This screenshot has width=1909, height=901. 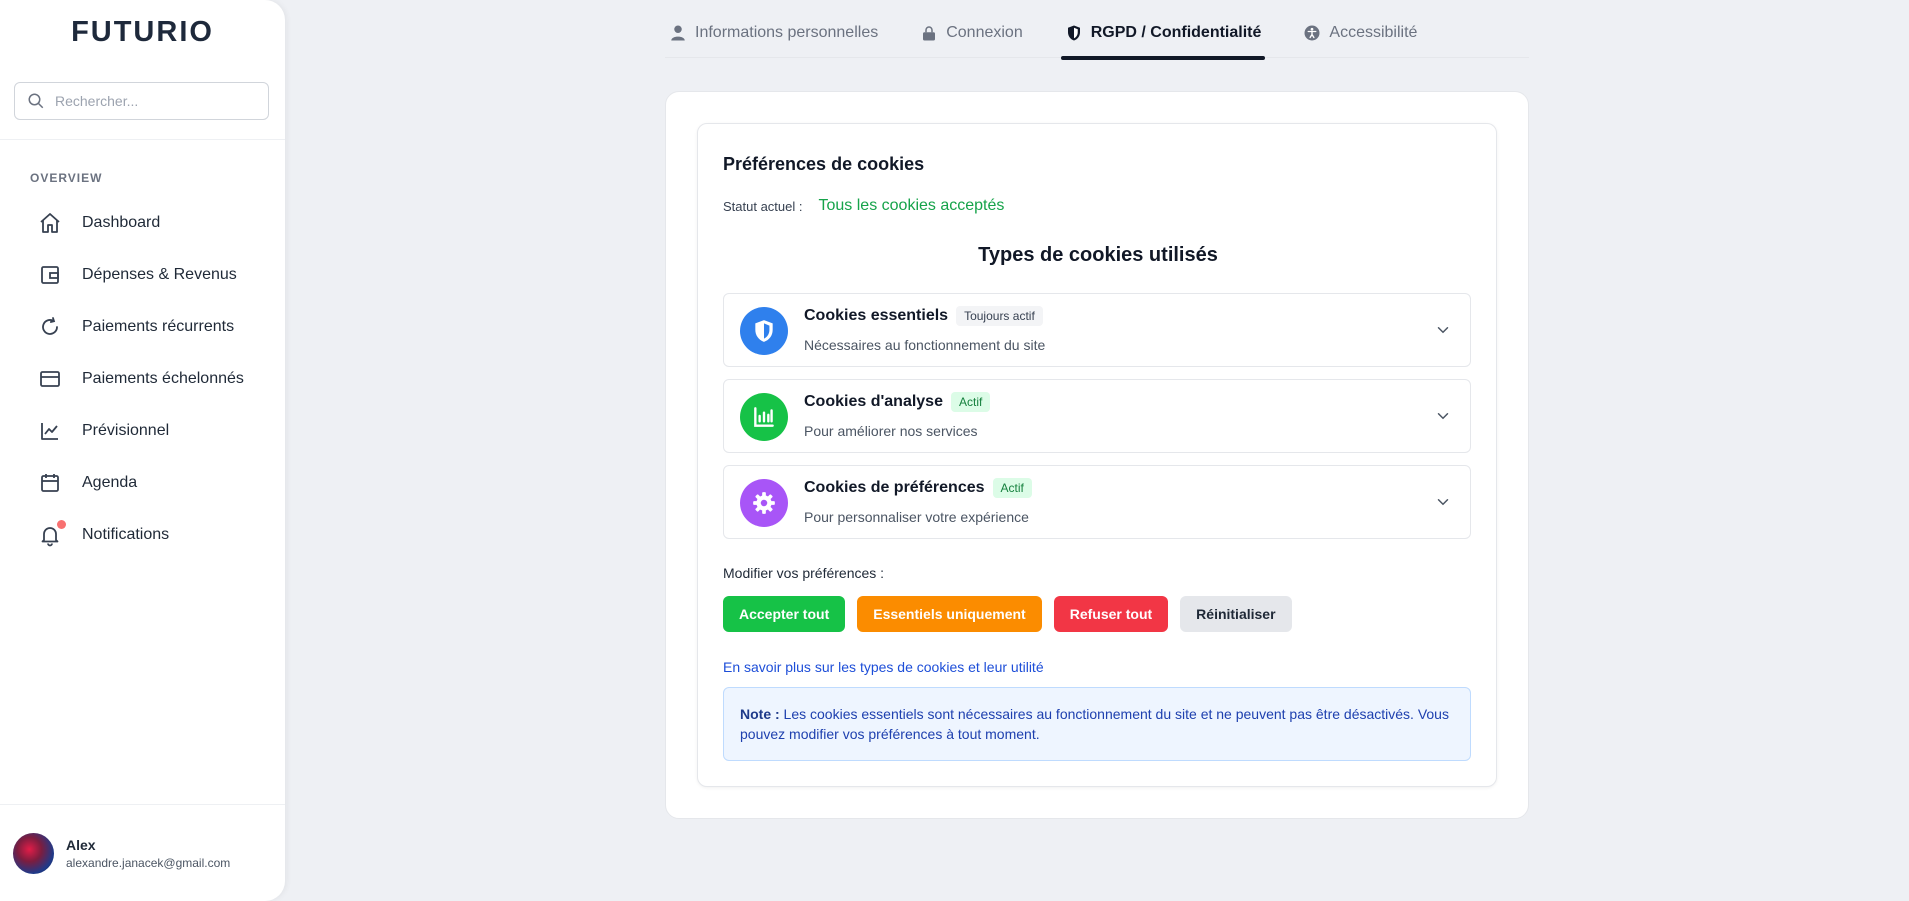 I want to click on tab-connexion: Connexion, so click(x=971, y=37).